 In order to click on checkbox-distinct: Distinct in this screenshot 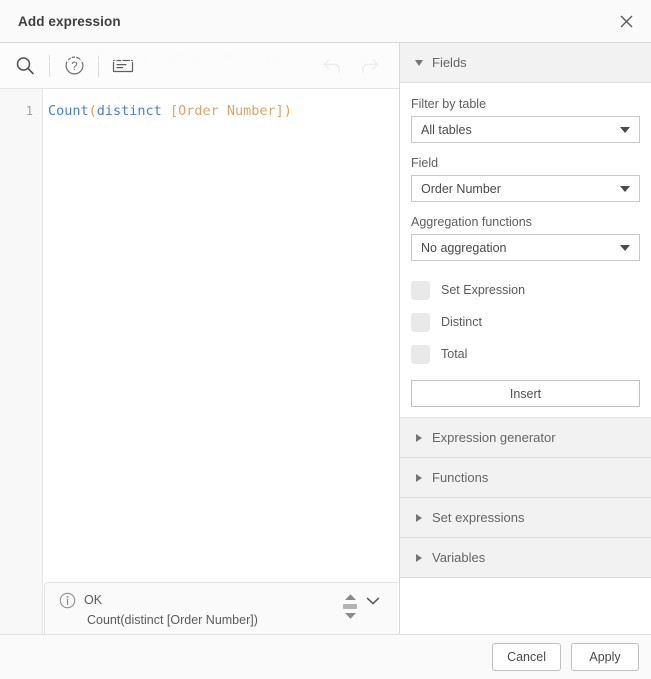, I will do `click(525, 322)`.